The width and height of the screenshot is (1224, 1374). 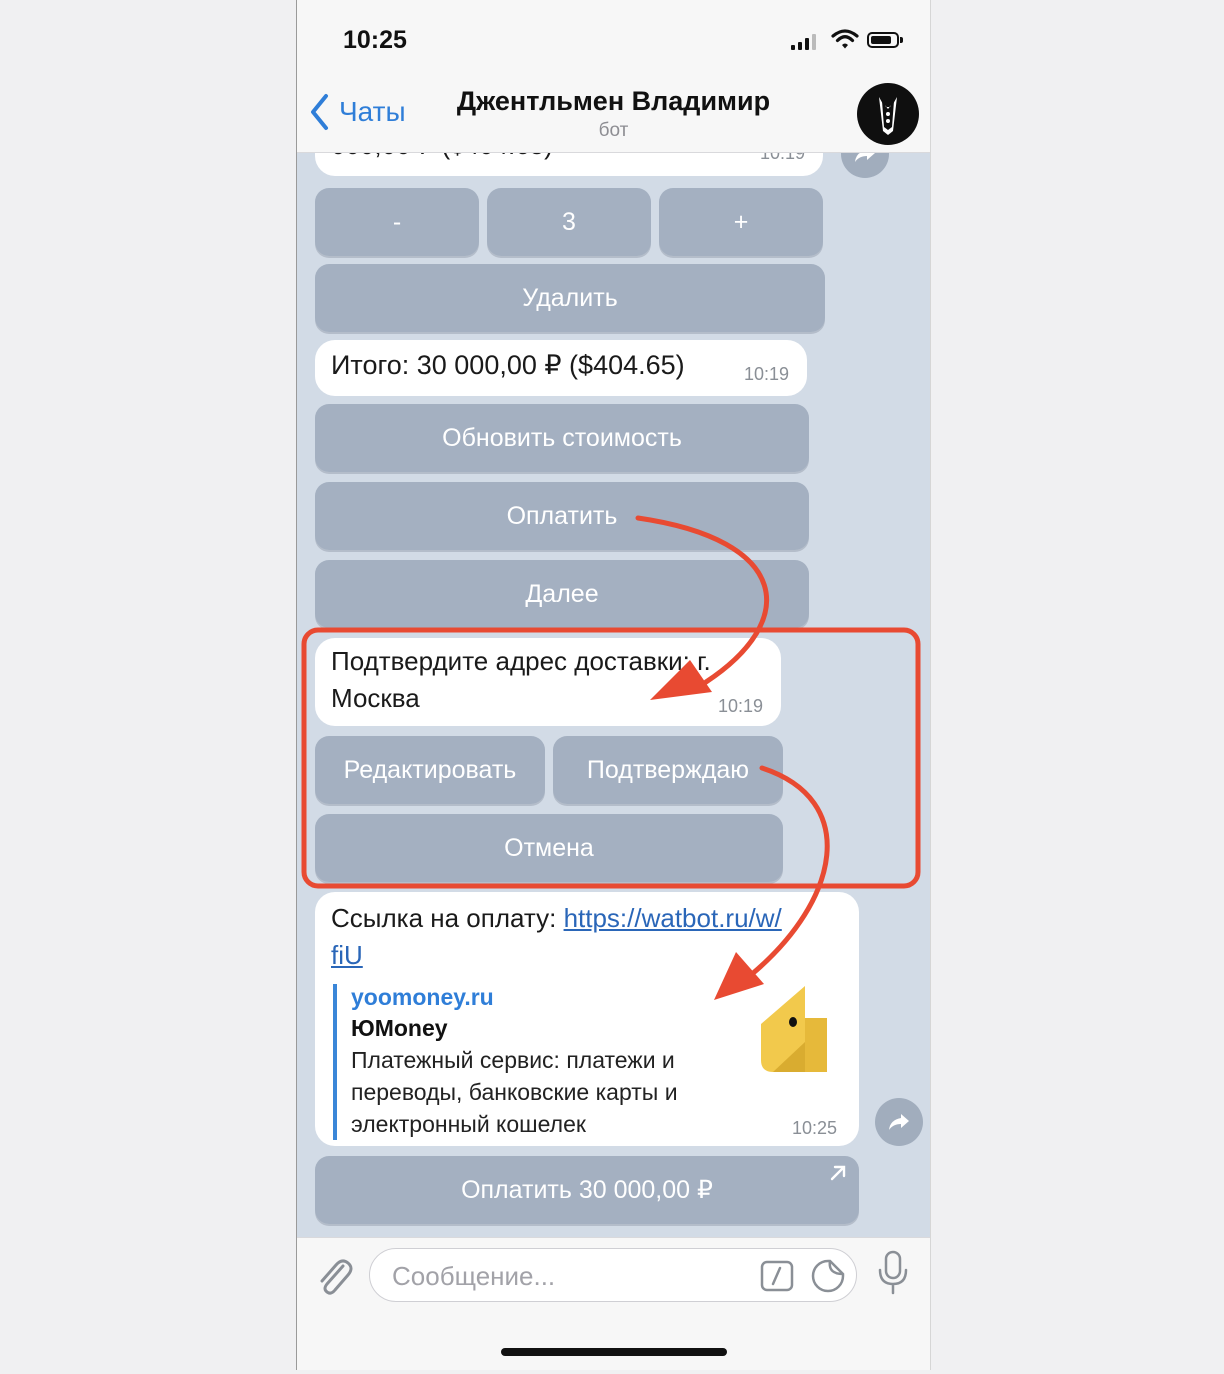 What do you see at coordinates (422, 997) in the screenshot?
I see `preview-site: yoomoney.ru` at bounding box center [422, 997].